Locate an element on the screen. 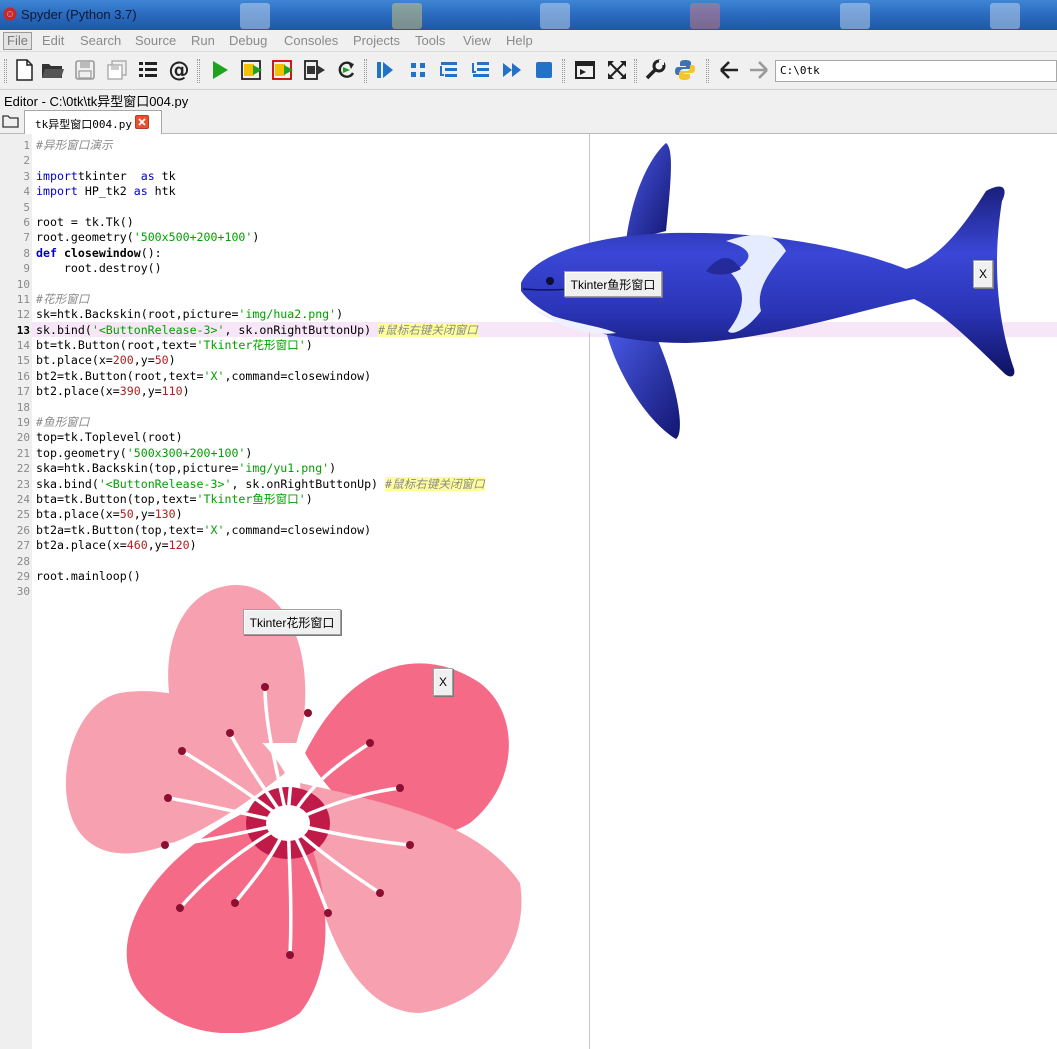  run-cell-icon is located at coordinates (252, 70).